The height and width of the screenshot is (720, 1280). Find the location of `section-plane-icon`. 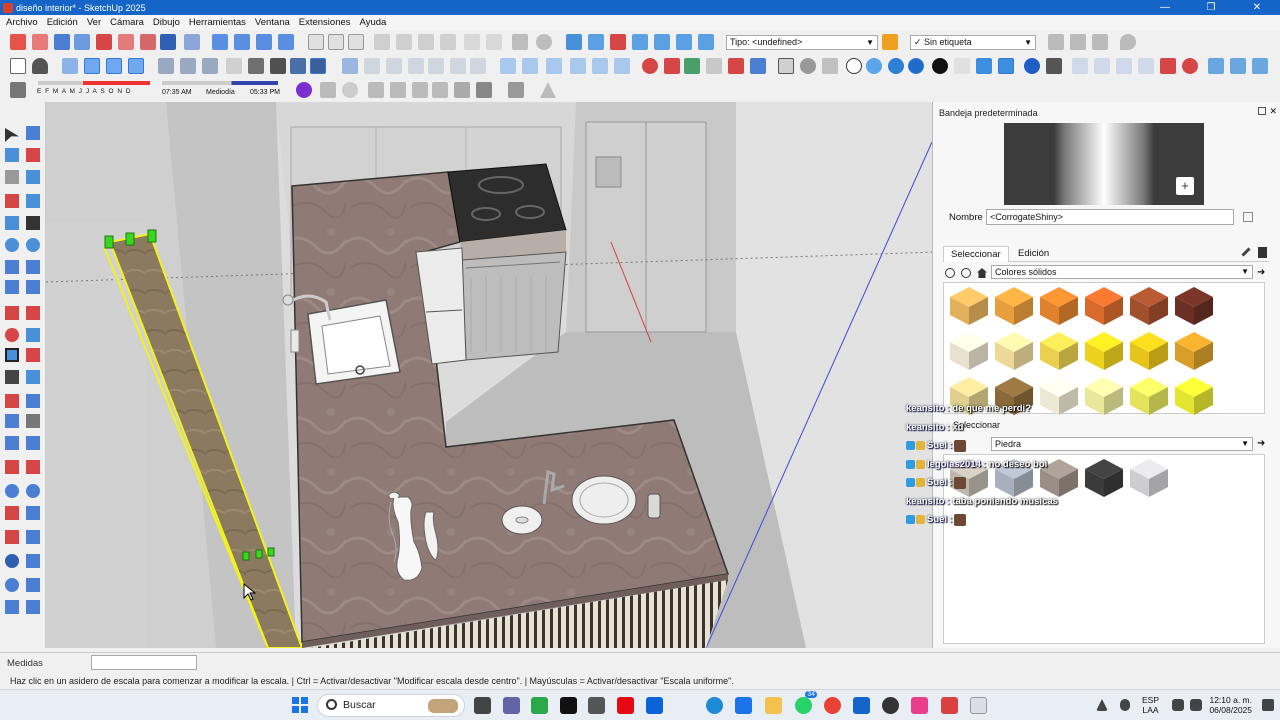

section-plane-icon is located at coordinates (350, 66).